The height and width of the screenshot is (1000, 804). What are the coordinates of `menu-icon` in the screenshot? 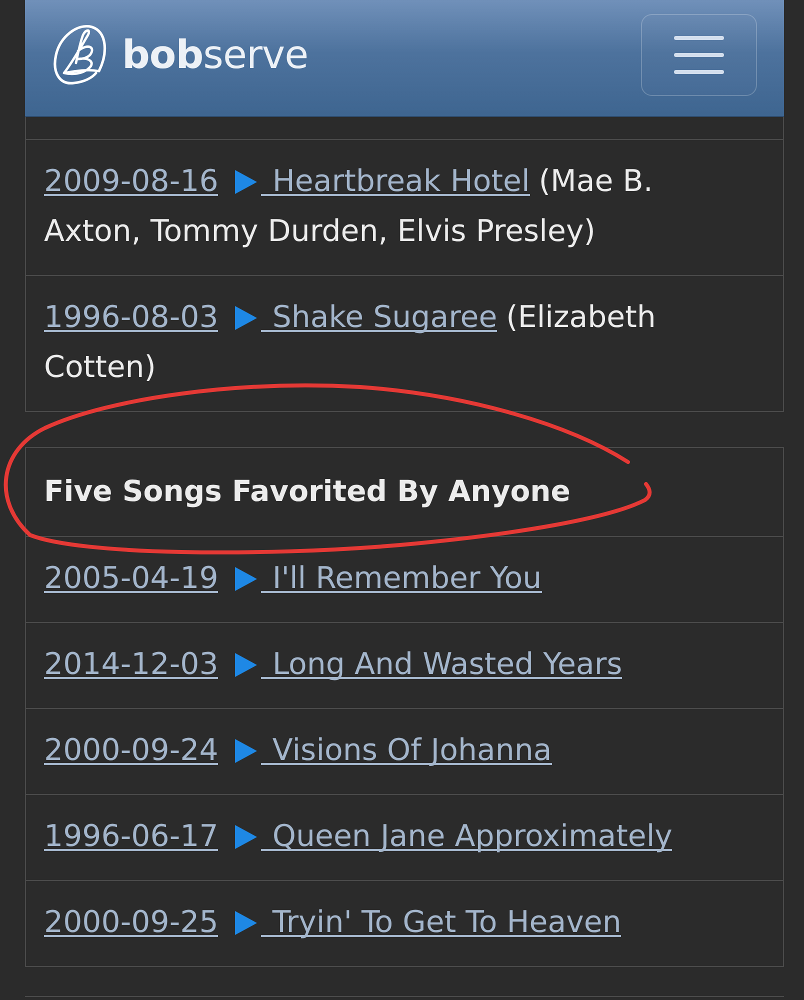 It's located at (699, 55).